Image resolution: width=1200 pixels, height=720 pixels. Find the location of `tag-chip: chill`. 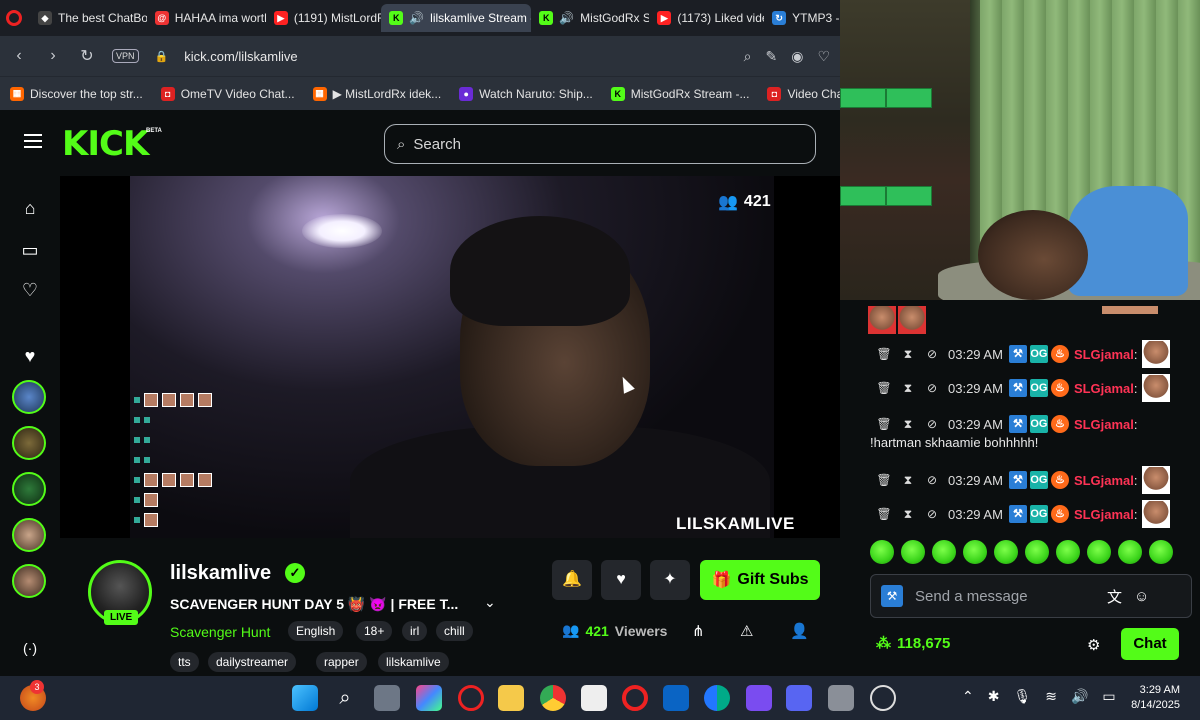

tag-chip: chill is located at coordinates (454, 631).